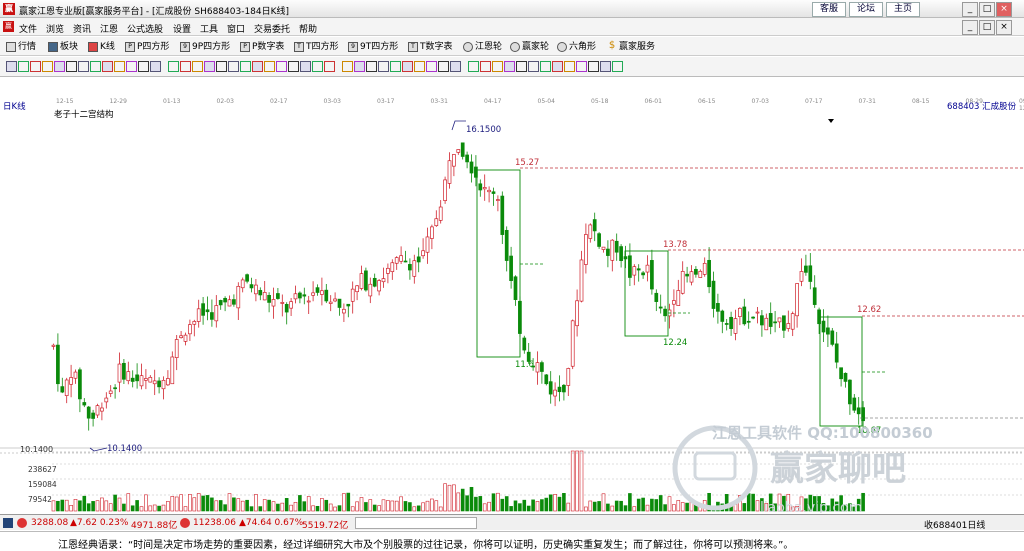 Image resolution: width=1024 pixels, height=551 pixels. What do you see at coordinates (430, 47) in the screenshot?
I see `tool-t-number-table: T T数字表` at bounding box center [430, 47].